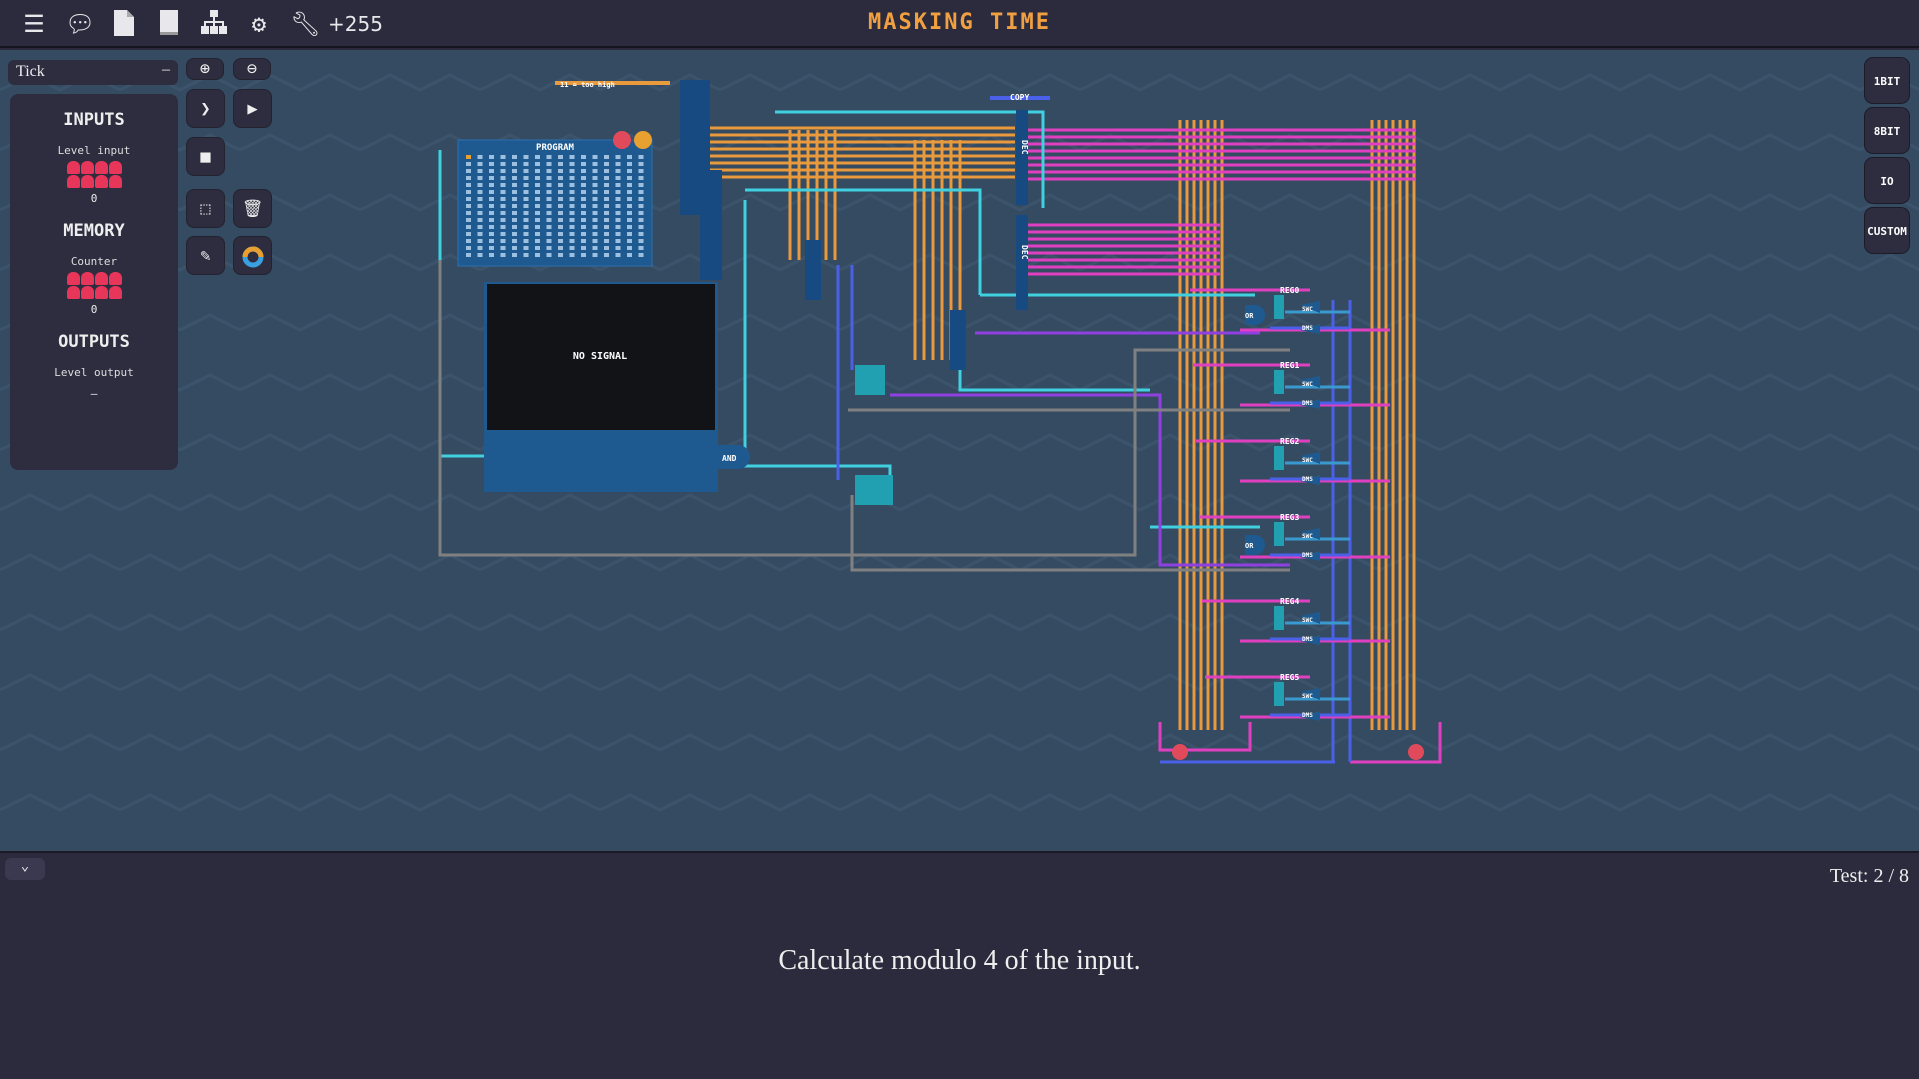  I want to click on pencil-button: ✎, so click(205, 255).